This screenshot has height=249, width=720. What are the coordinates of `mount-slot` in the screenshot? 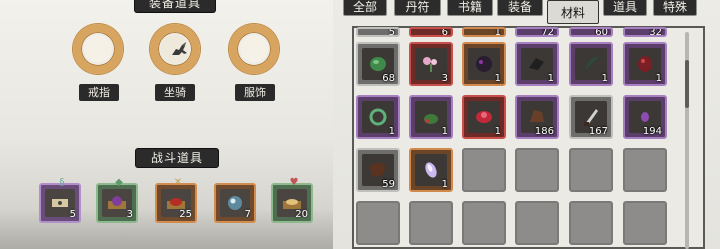 It's located at (175, 49).